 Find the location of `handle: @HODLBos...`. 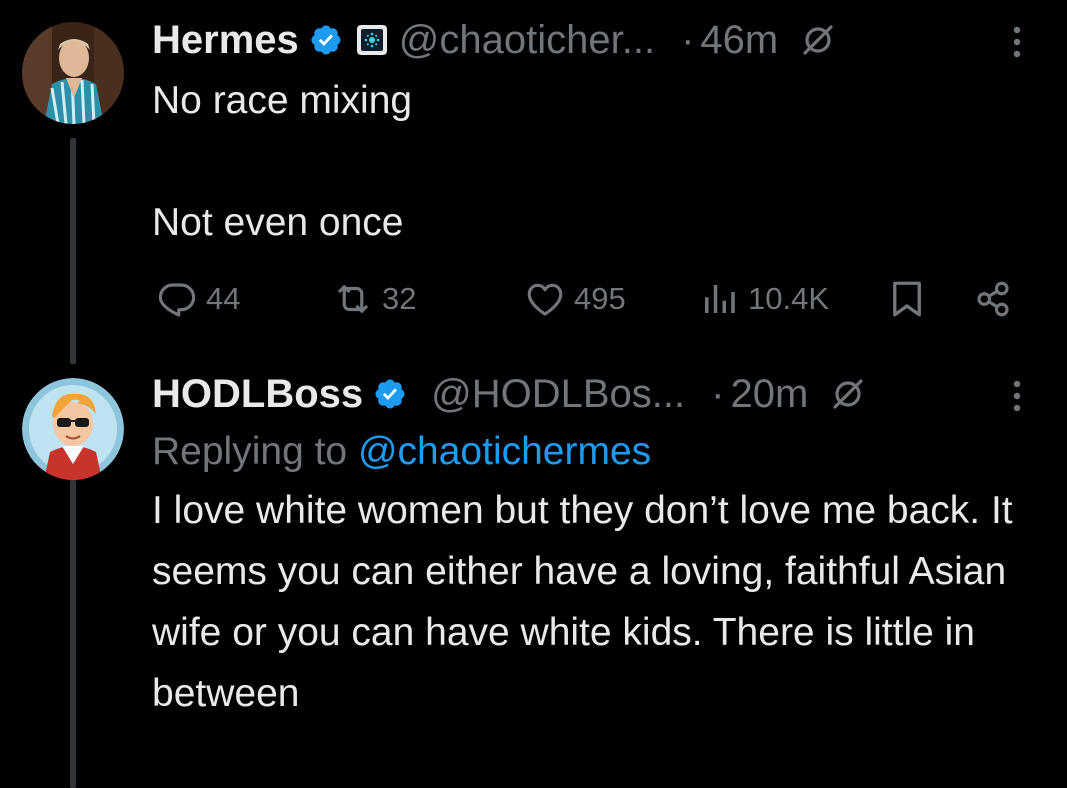

handle: @HODLBos... is located at coordinates (558, 394).